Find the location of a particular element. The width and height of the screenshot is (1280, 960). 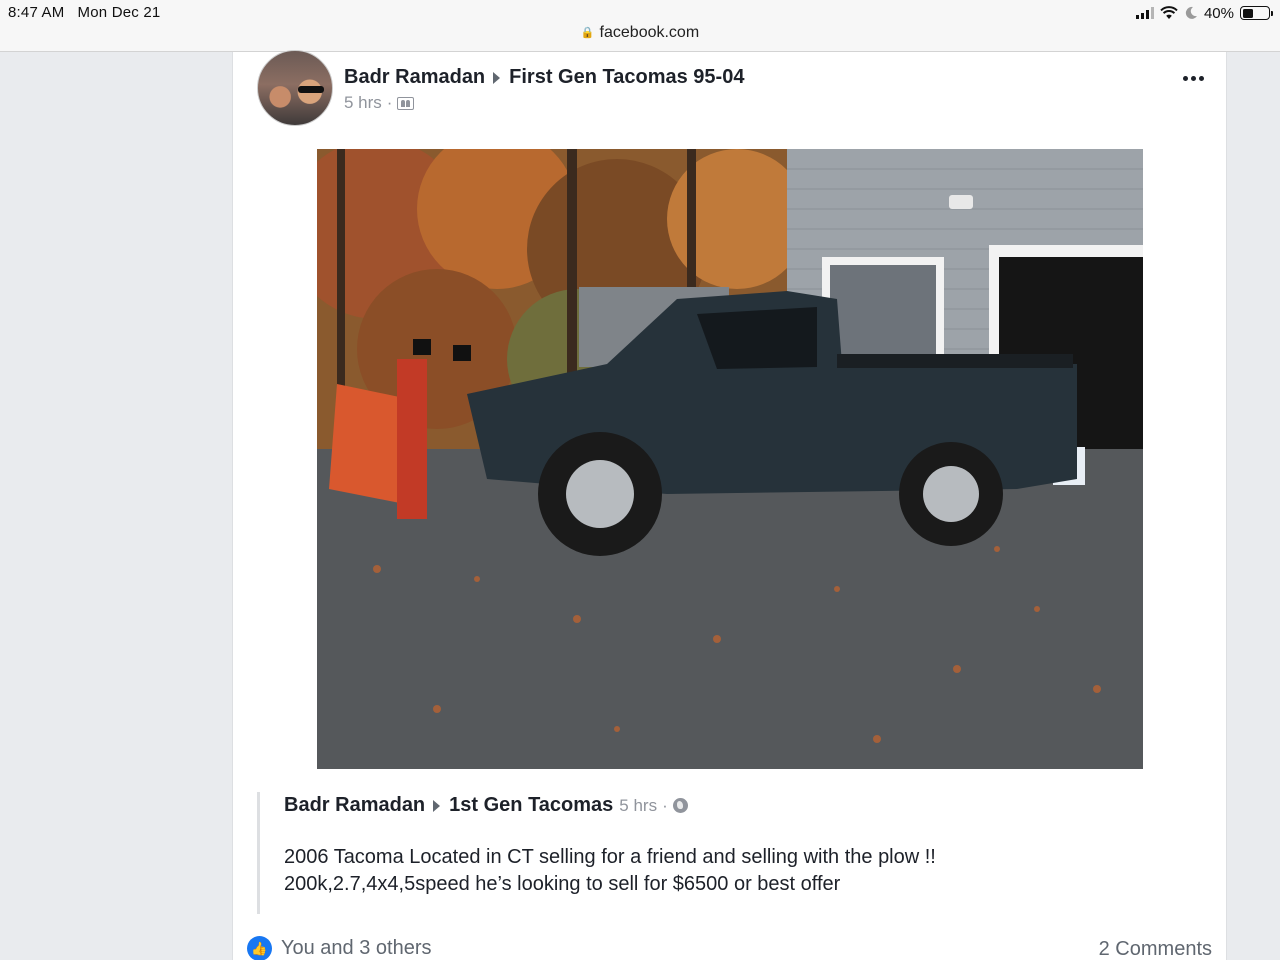

post-meta: 5 hrs · is located at coordinates (379, 103).